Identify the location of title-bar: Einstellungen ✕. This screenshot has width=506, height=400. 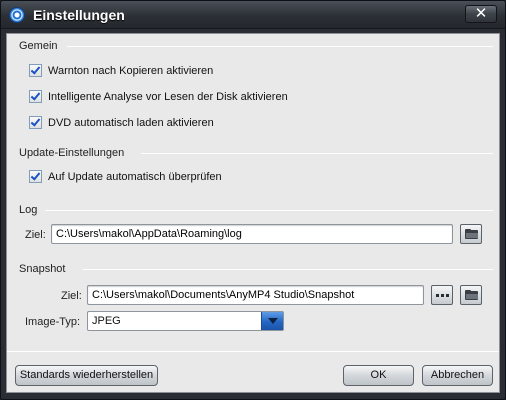
(253, 15).